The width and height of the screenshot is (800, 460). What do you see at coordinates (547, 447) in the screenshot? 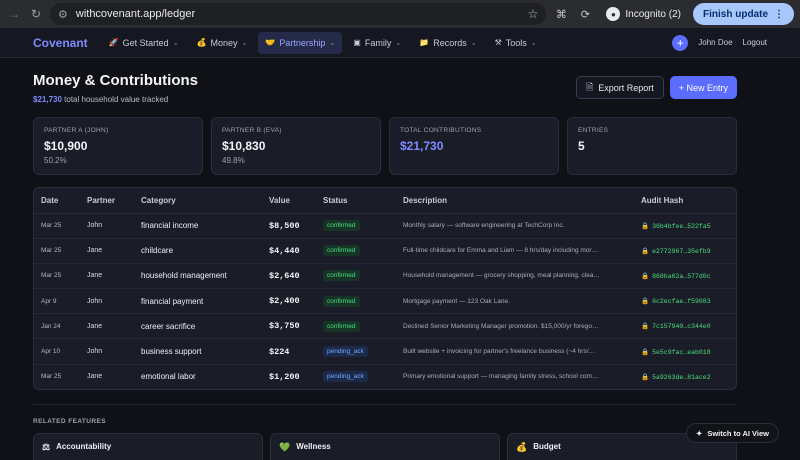
I see `feature-label: Budget` at bounding box center [547, 447].